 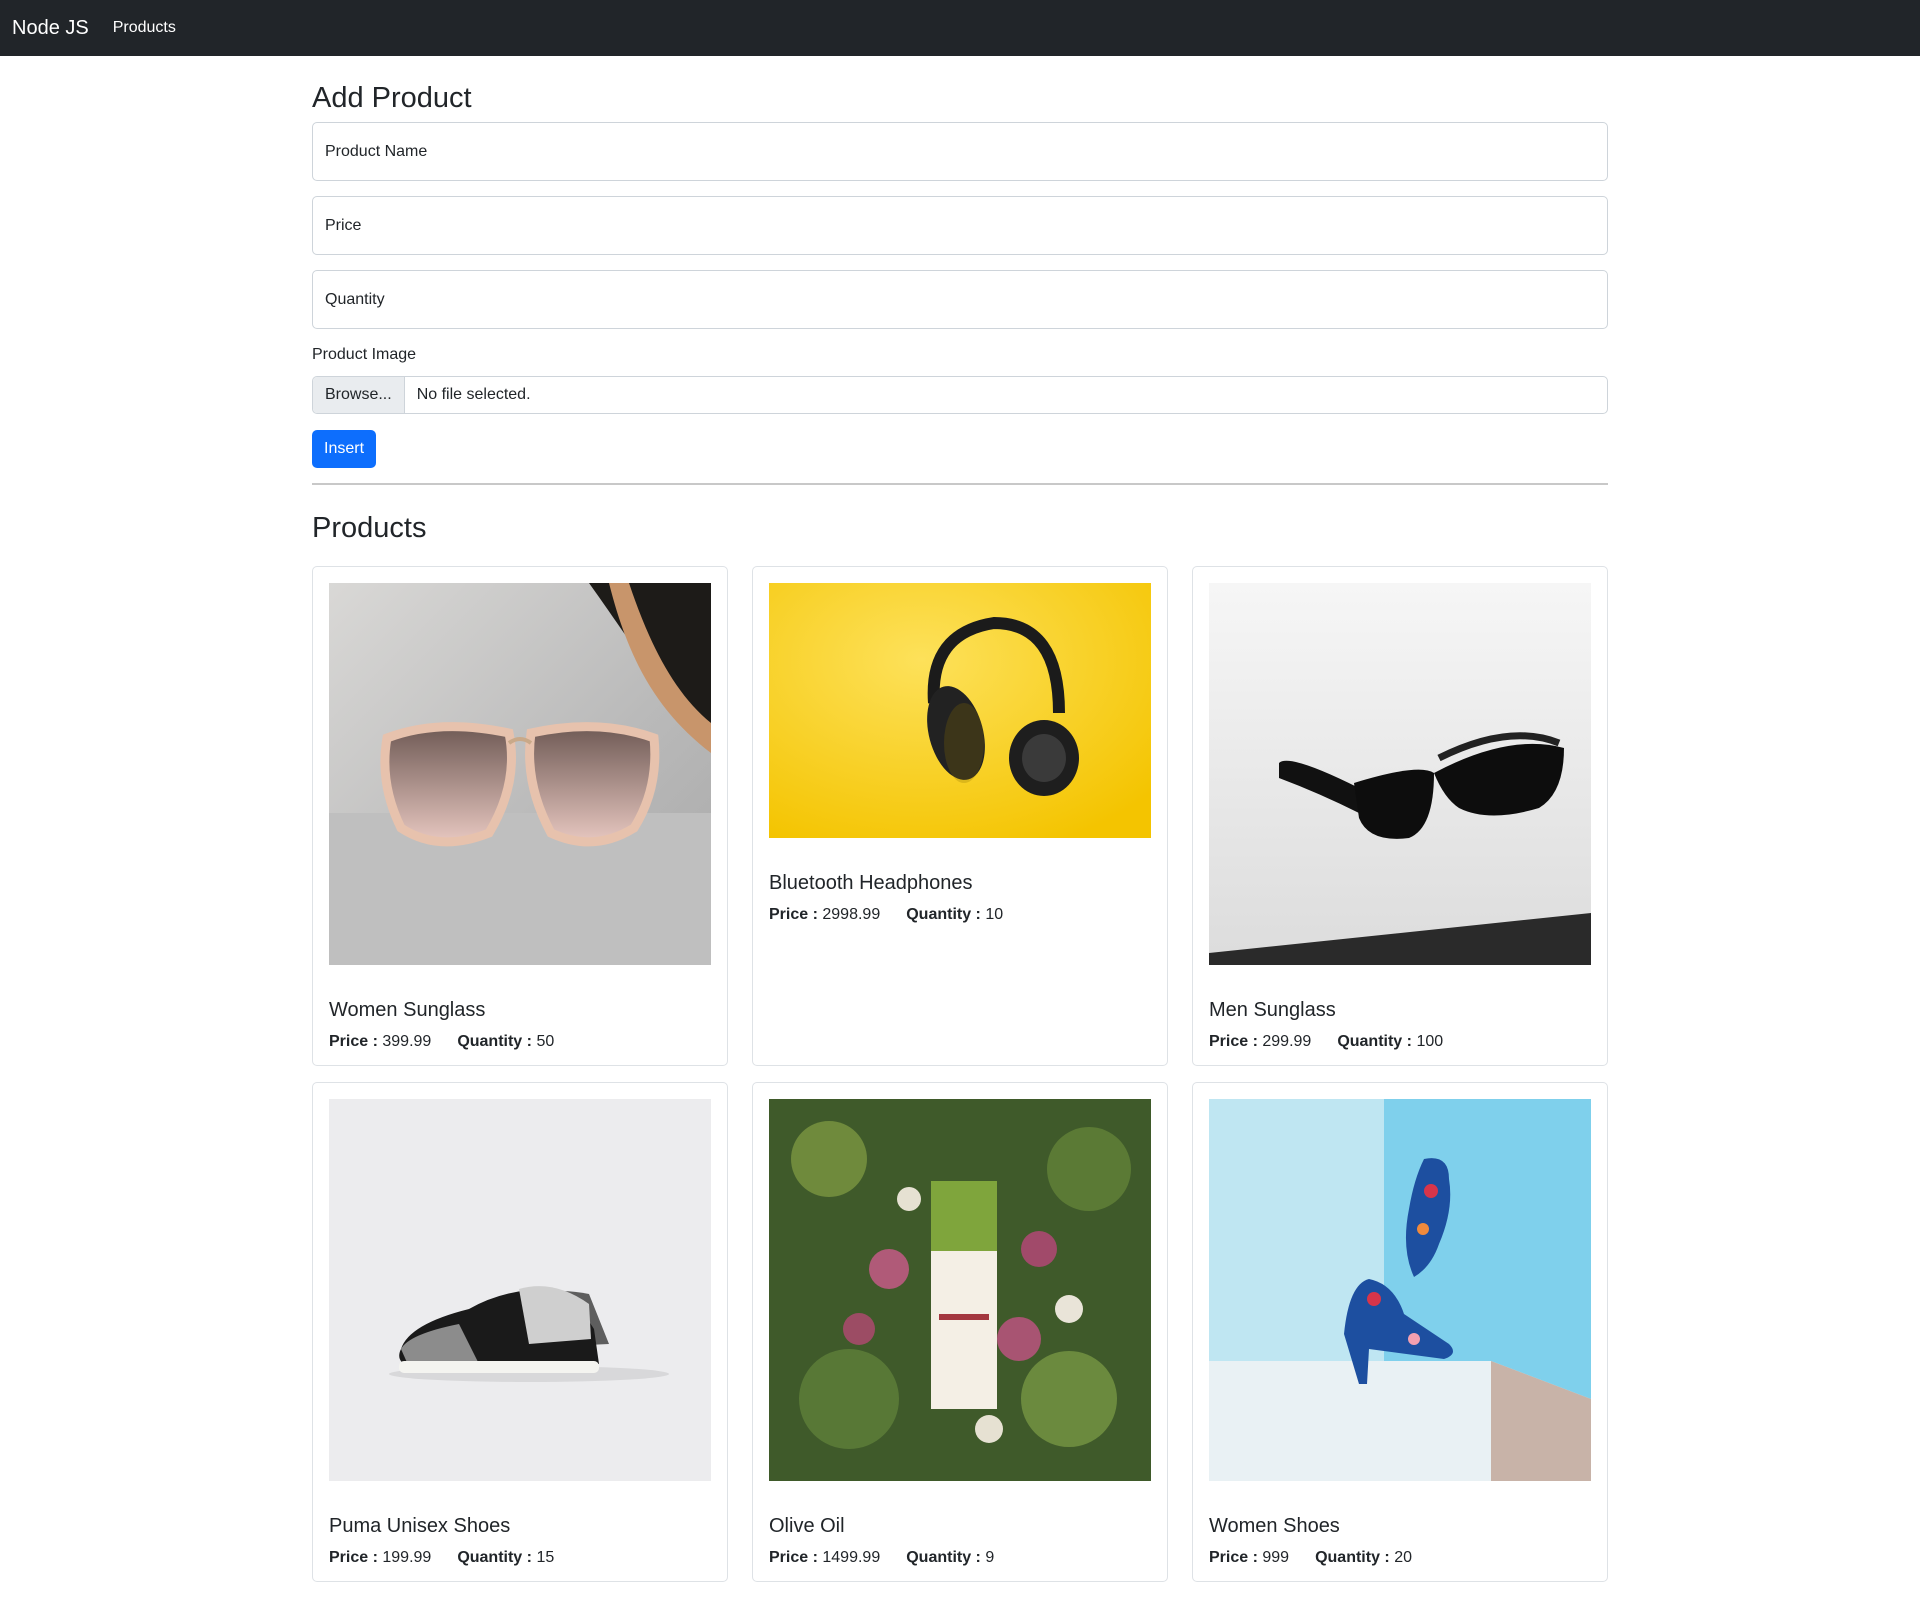 I want to click on product-price: 299.99, so click(x=1287, y=1041).